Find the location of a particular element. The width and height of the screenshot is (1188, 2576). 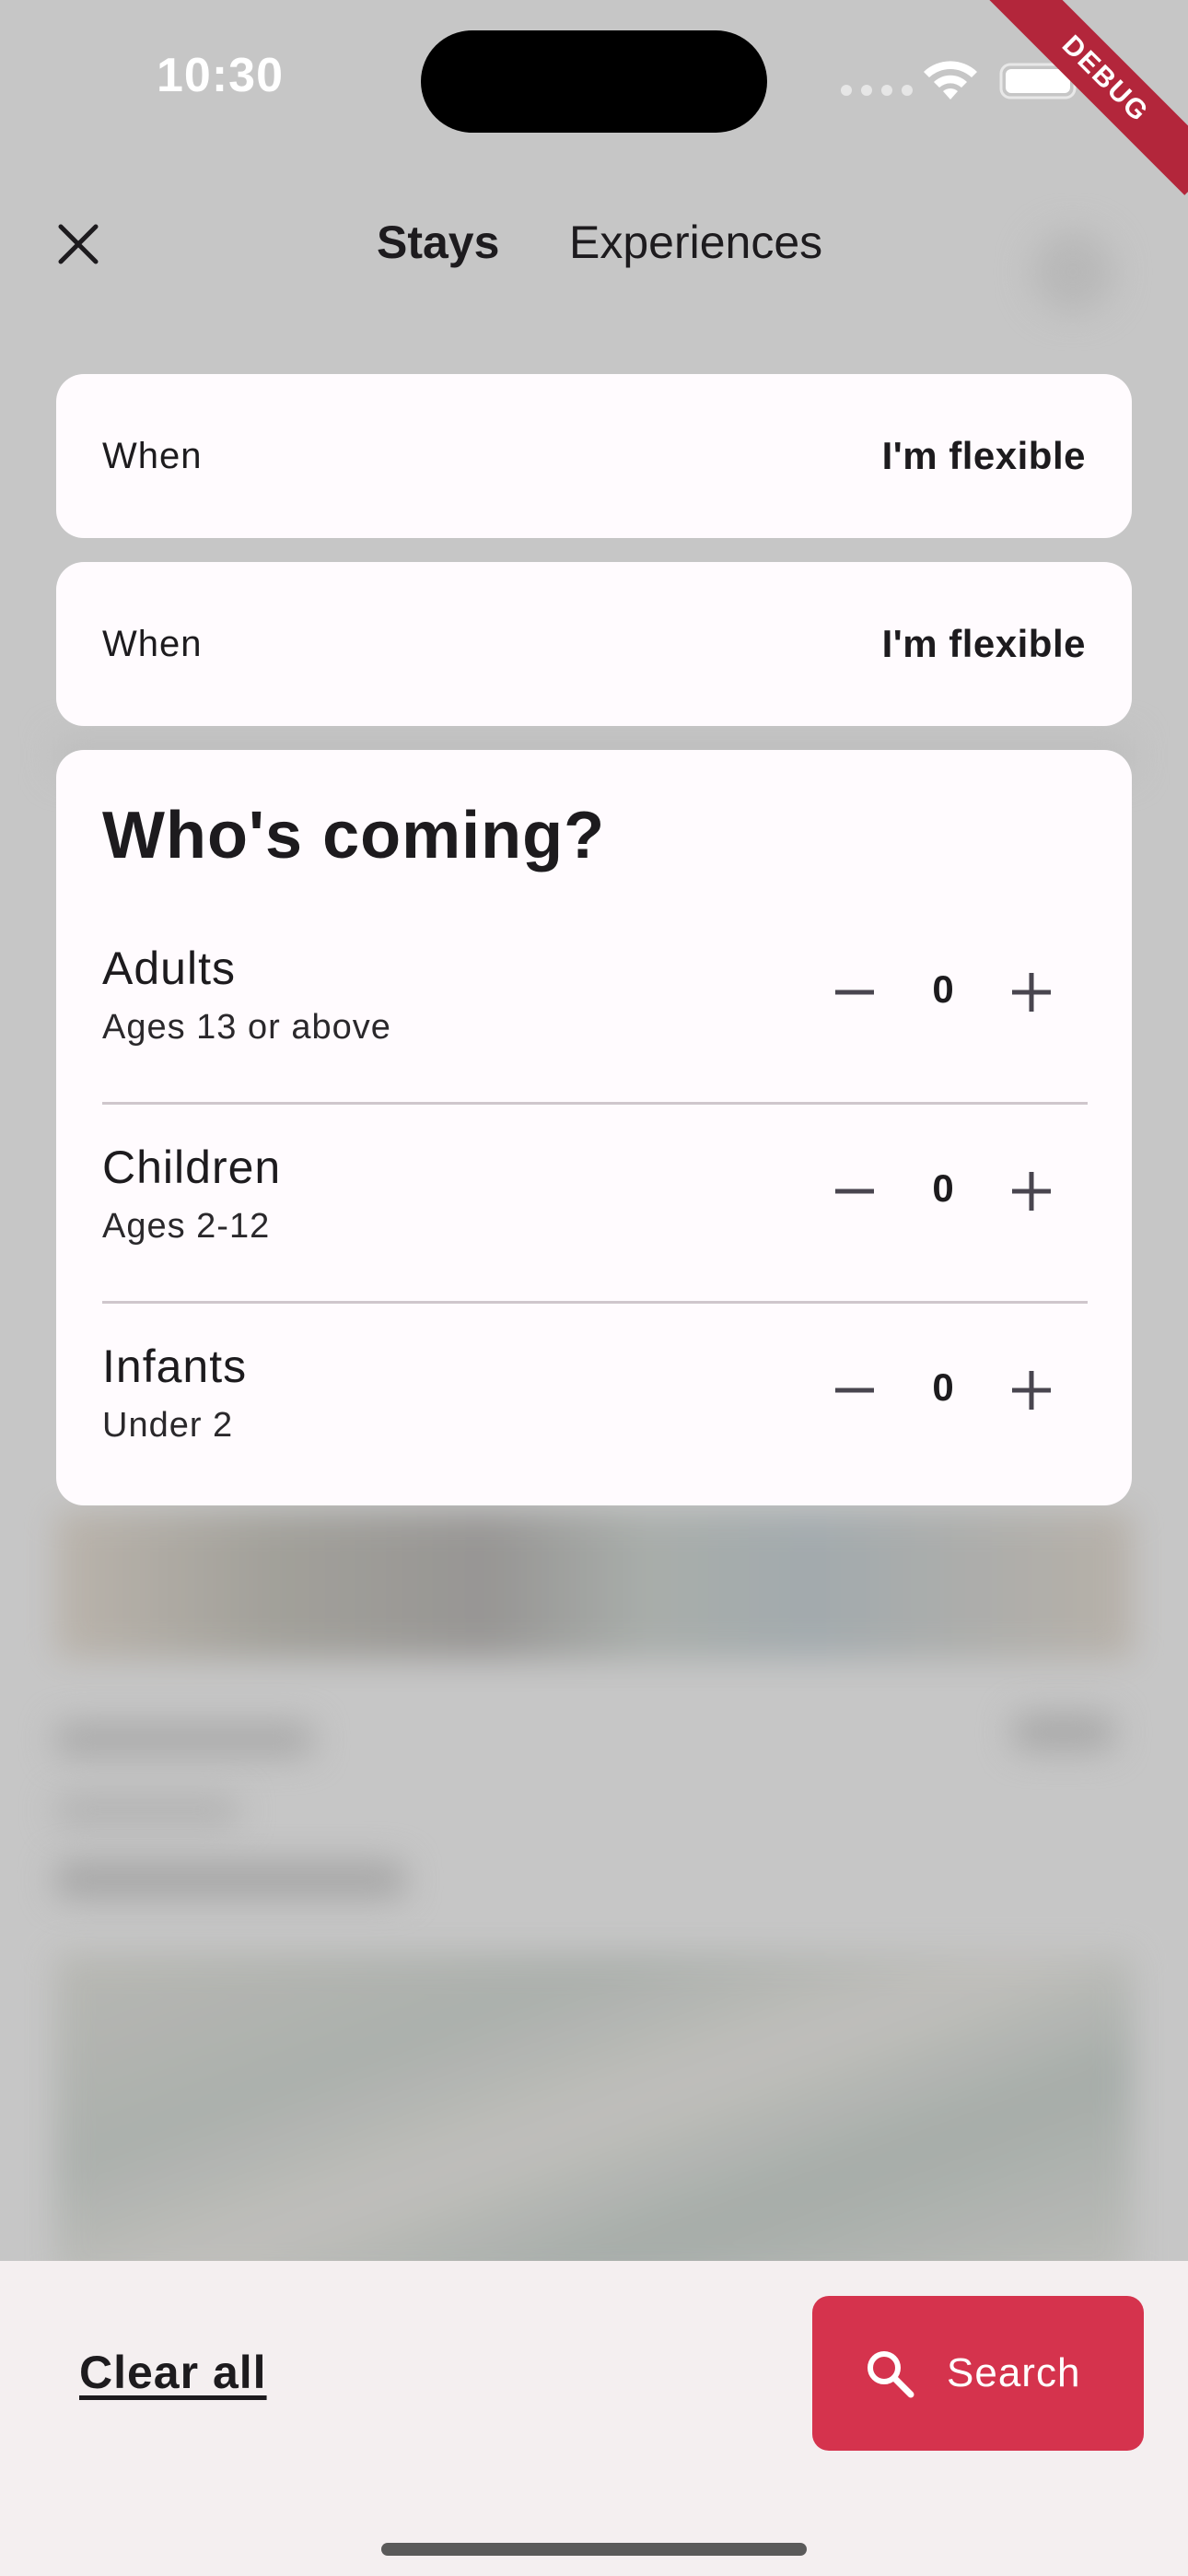

close-button is located at coordinates (78, 245).